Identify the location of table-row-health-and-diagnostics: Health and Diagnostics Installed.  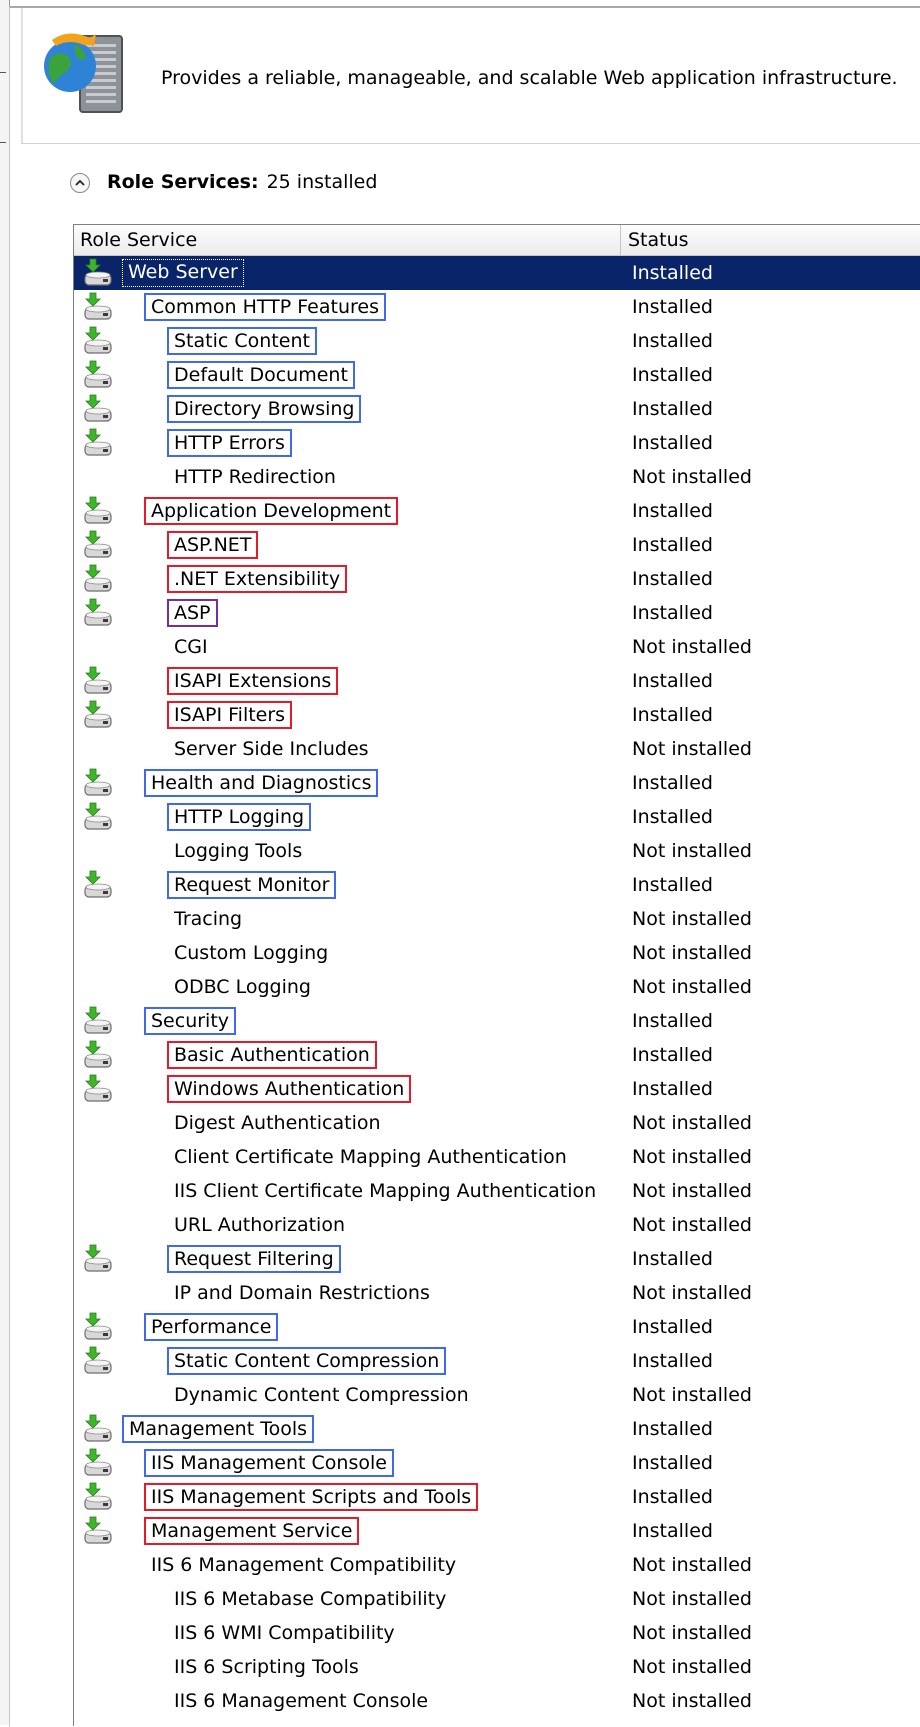
(497, 783).